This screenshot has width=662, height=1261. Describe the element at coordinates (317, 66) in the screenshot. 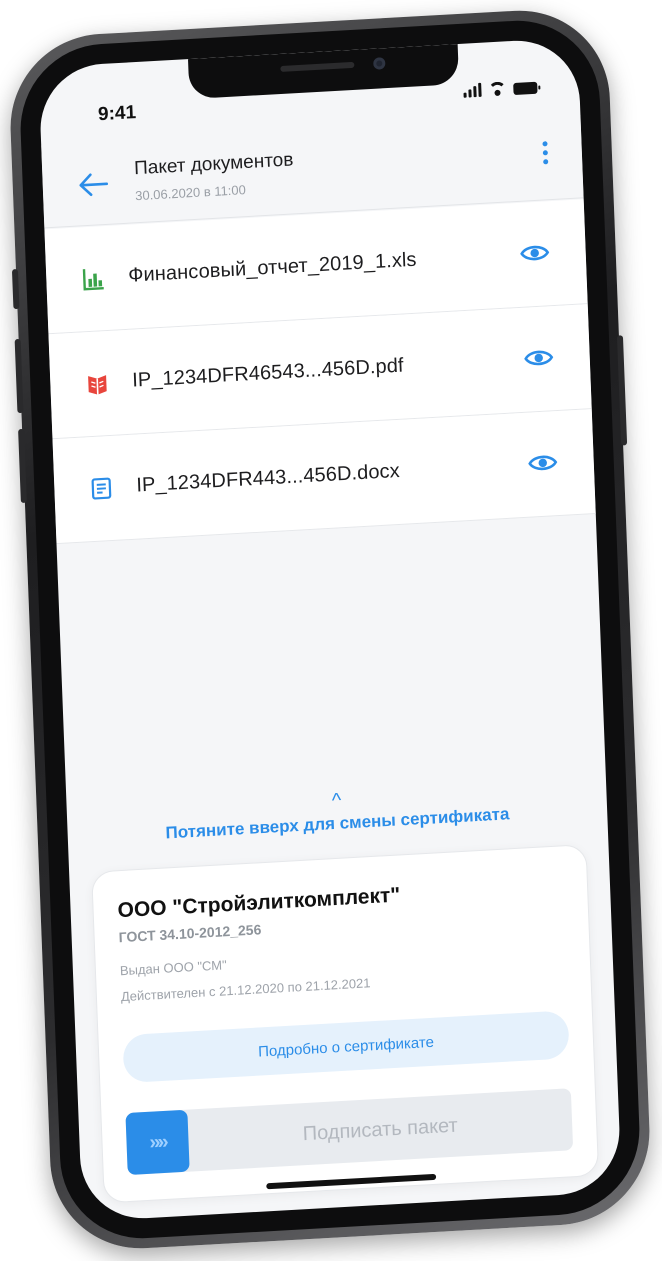

I see `speaker-grille` at that location.